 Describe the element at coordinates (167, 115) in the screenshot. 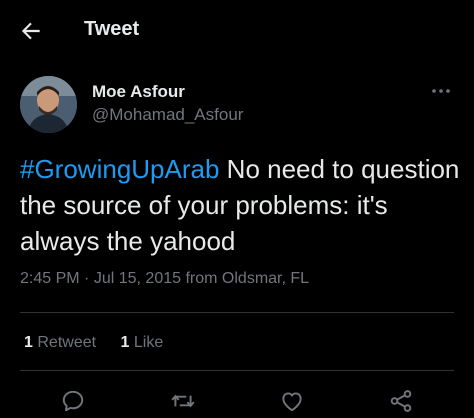

I see `author-handle: @Mohamad_Asfour` at that location.